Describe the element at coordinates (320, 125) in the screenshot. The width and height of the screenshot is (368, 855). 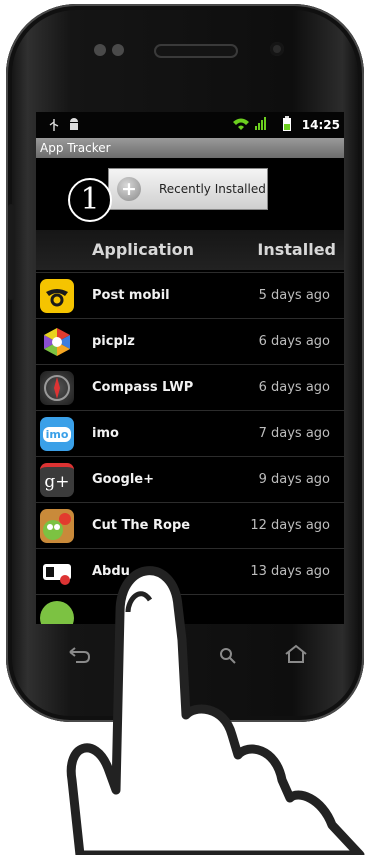
I see `clock: 14:25` at that location.